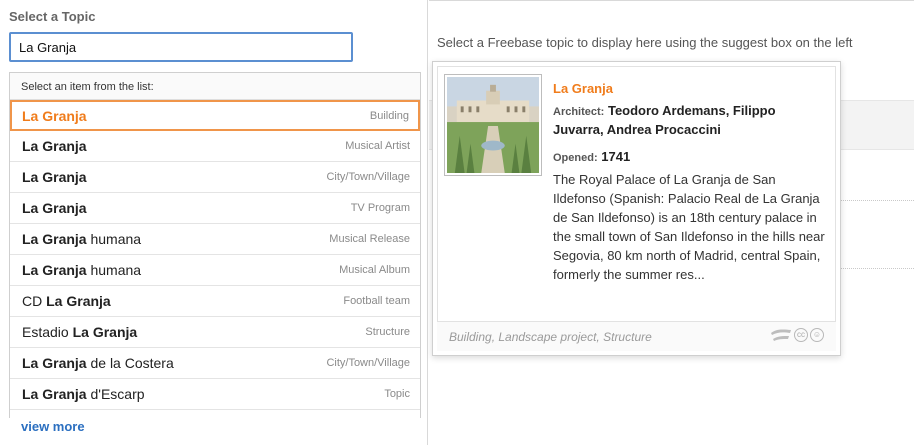  Describe the element at coordinates (380, 208) in the screenshot. I see `suggest-item-type: TV Program` at that location.